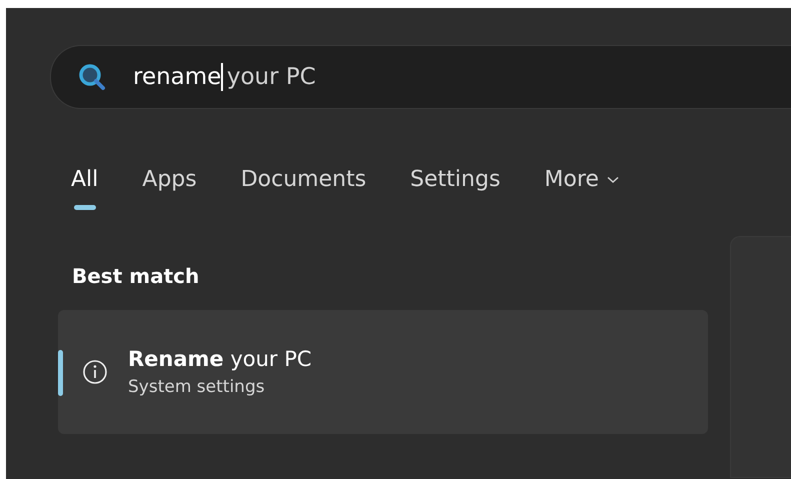 This screenshot has height=479, width=791. What do you see at coordinates (304, 187) in the screenshot?
I see `filter-tab: Documents` at bounding box center [304, 187].